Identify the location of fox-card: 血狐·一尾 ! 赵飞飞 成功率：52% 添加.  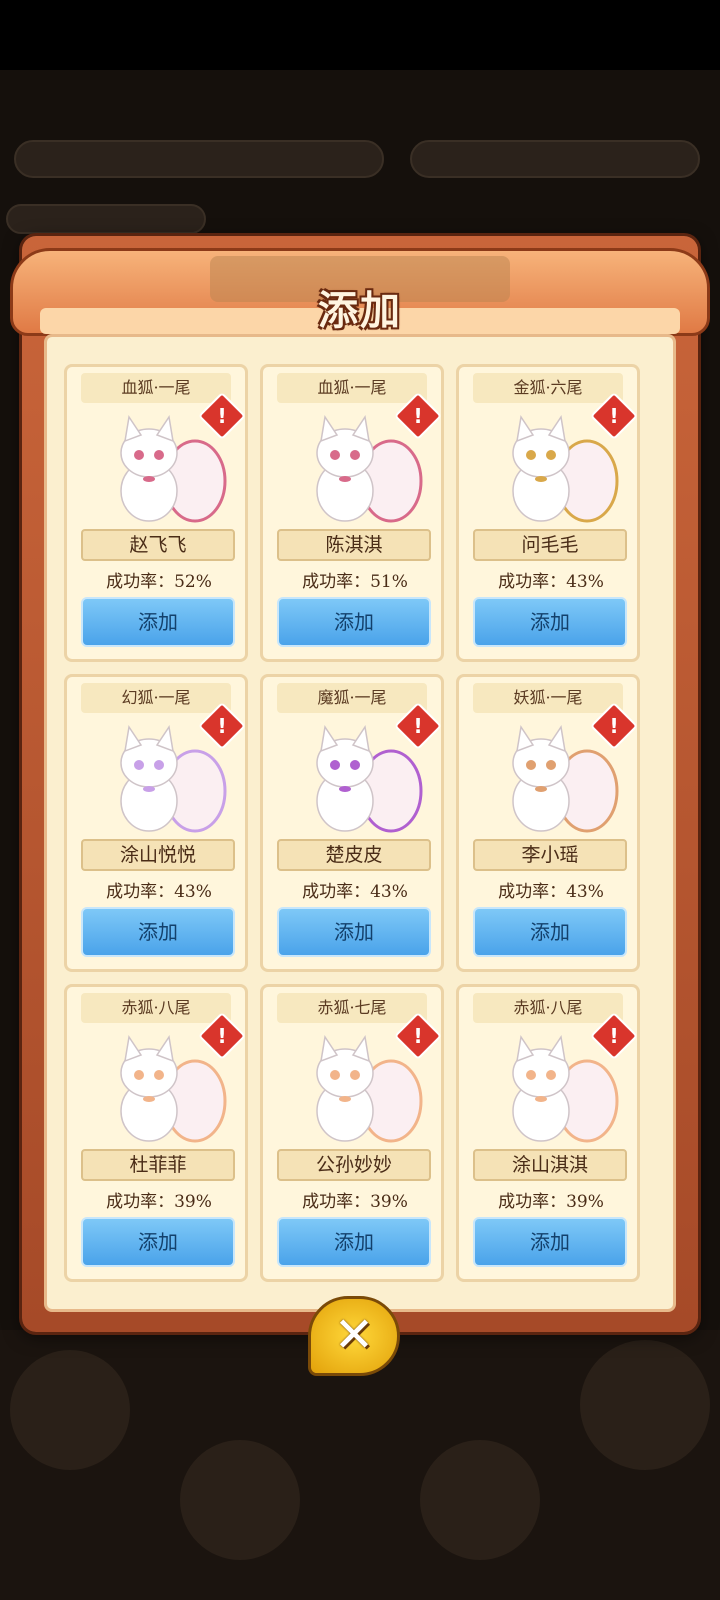
(156, 513).